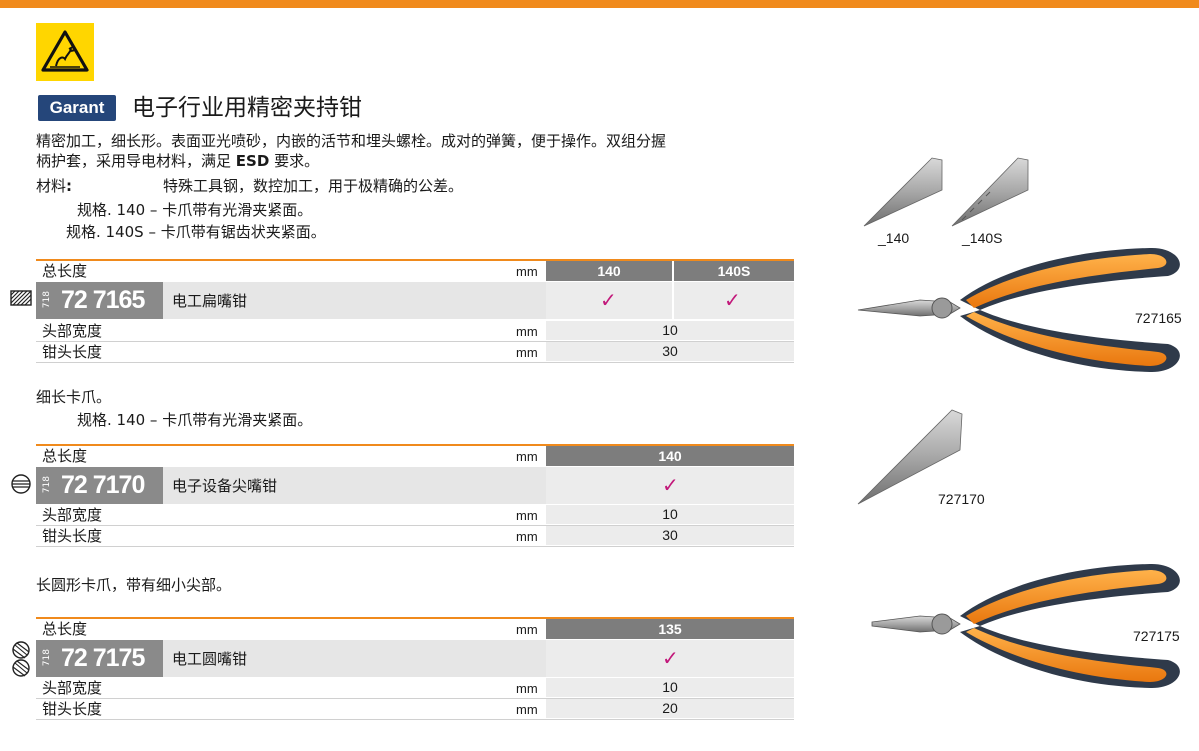 The image size is (1199, 751). I want to click on article-code-box: 718 72 7170, so click(99, 485).